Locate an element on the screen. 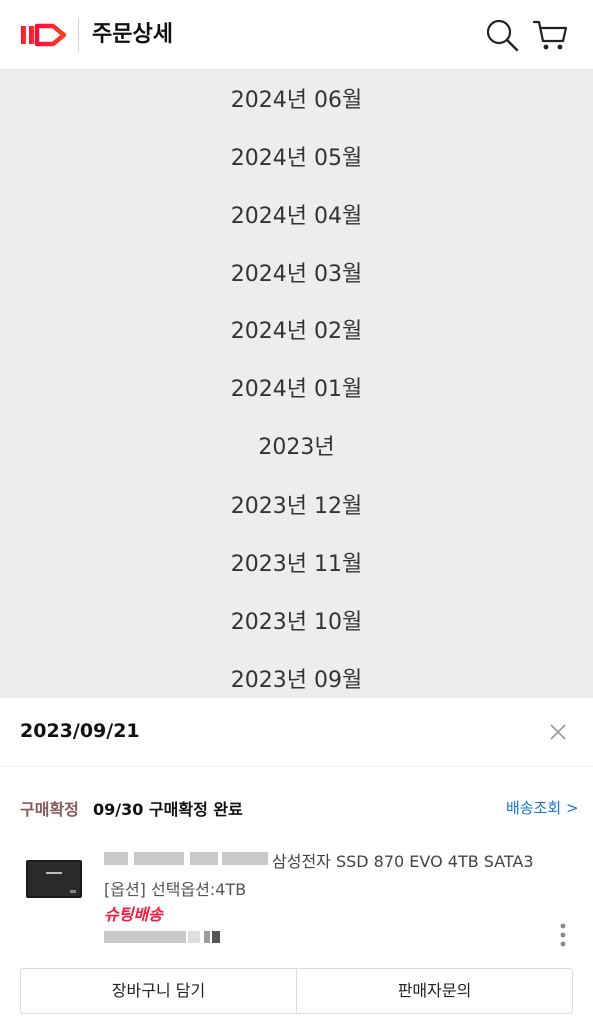  header-divider is located at coordinates (78, 35).